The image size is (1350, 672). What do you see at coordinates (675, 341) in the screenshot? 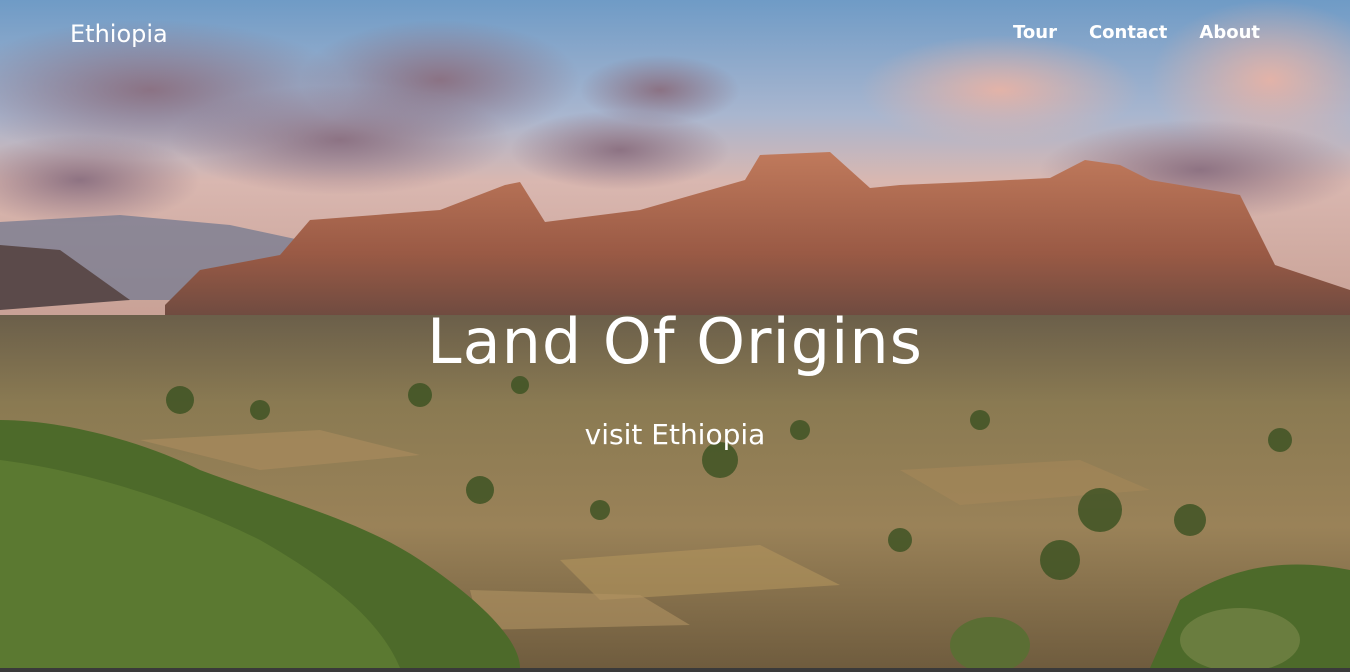
I see `hero-title: Land Of Origins` at bounding box center [675, 341].